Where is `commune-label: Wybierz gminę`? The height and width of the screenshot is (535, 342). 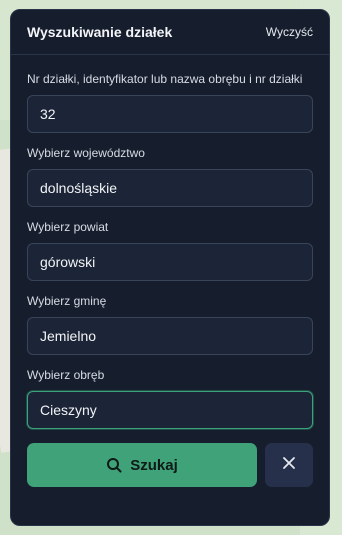
commune-label: Wybierz gminę is located at coordinates (67, 301).